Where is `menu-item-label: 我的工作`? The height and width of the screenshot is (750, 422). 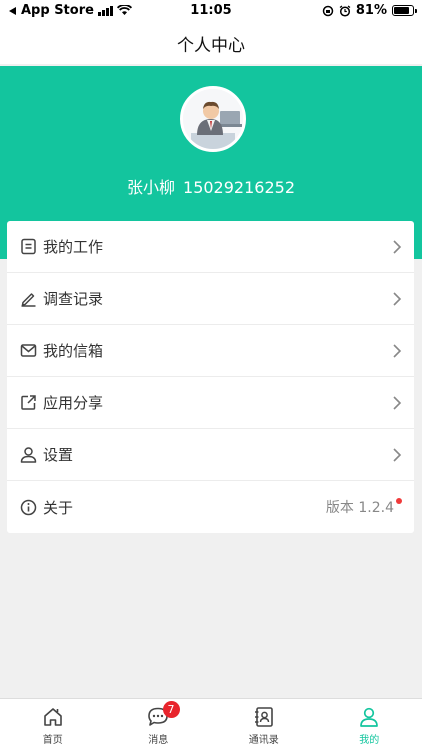
menu-item-label: 我的工作 is located at coordinates (73, 247).